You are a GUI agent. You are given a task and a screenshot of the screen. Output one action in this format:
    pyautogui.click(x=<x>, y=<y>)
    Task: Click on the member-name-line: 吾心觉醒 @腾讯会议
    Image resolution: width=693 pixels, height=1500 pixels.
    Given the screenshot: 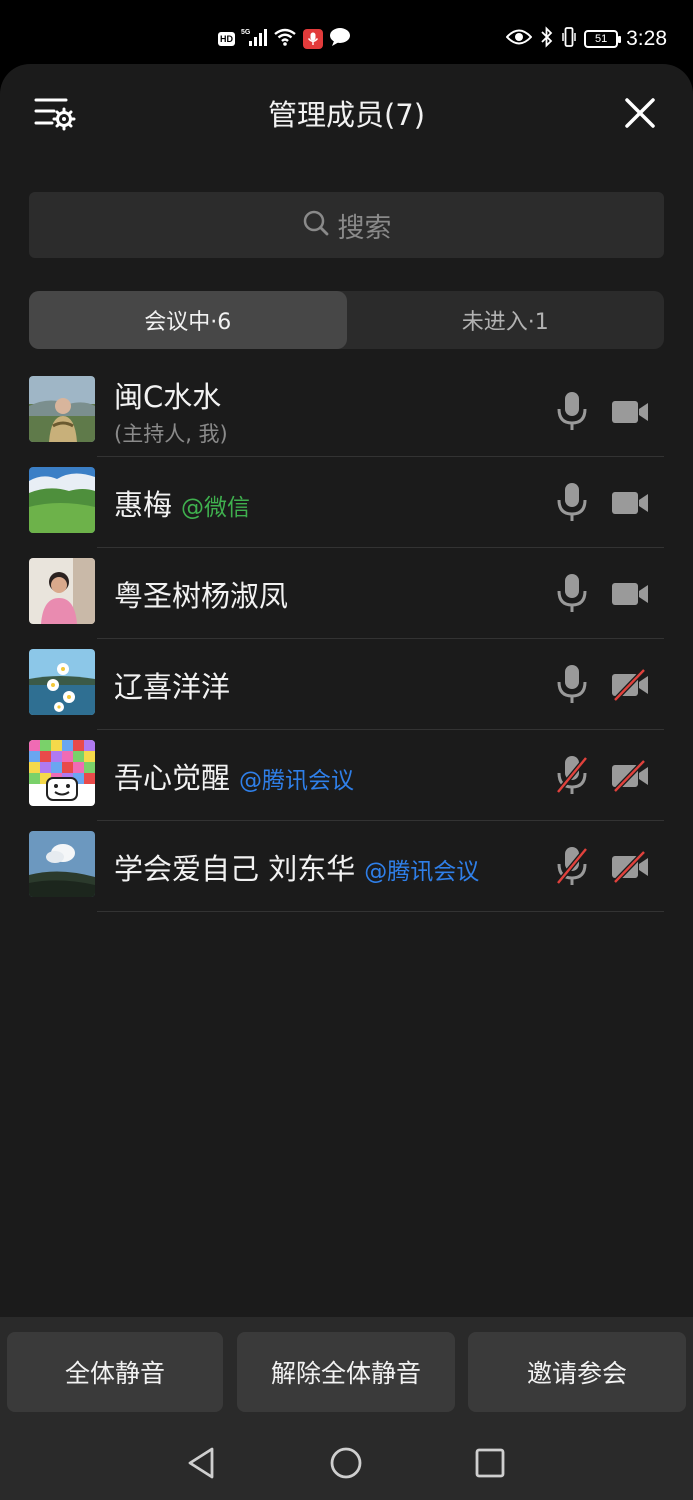 What is the action you would take?
    pyautogui.click(x=234, y=776)
    